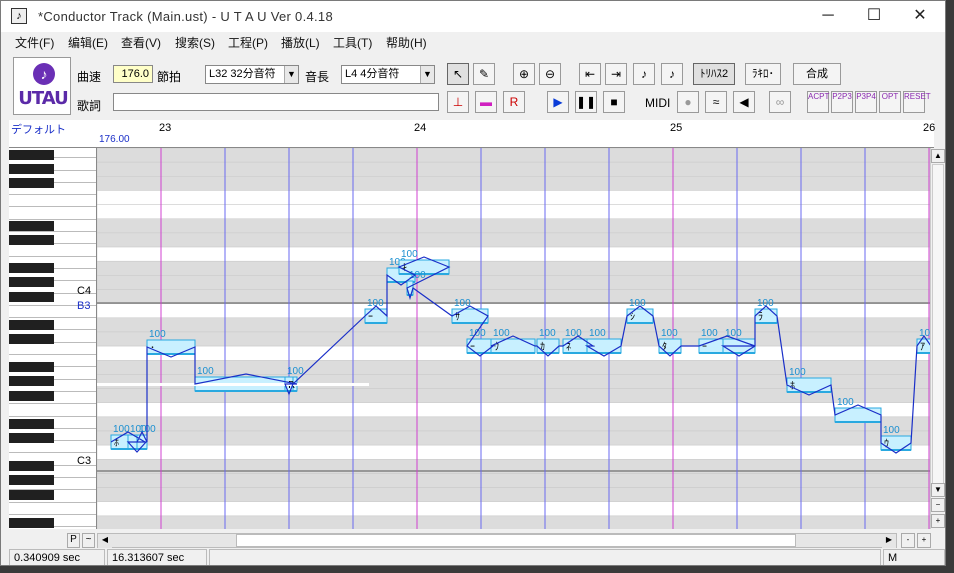 The width and height of the screenshot is (954, 573). Describe the element at coordinates (889, 541) in the screenshot. I see `scroll-right-icon: ▶` at that location.